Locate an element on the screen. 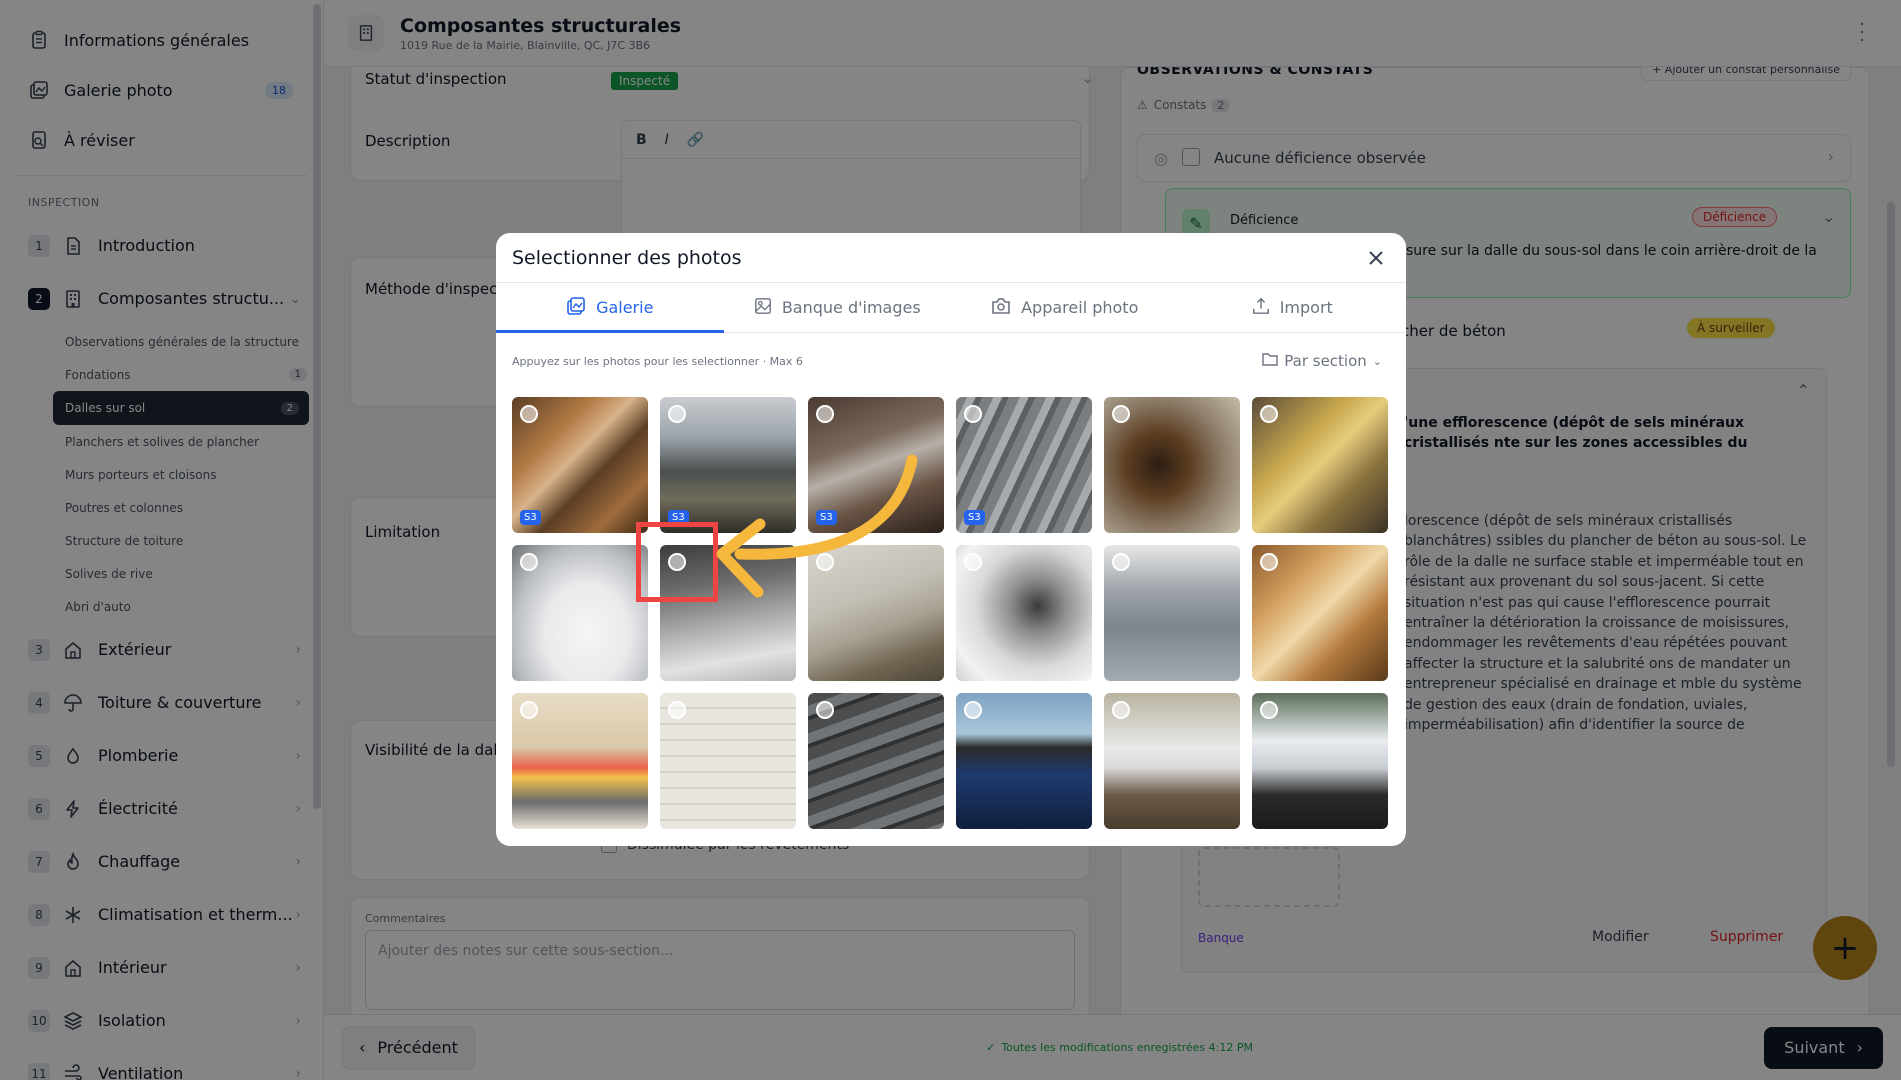 The height and width of the screenshot is (1080, 1901). folder-icon is located at coordinates (1270, 361).